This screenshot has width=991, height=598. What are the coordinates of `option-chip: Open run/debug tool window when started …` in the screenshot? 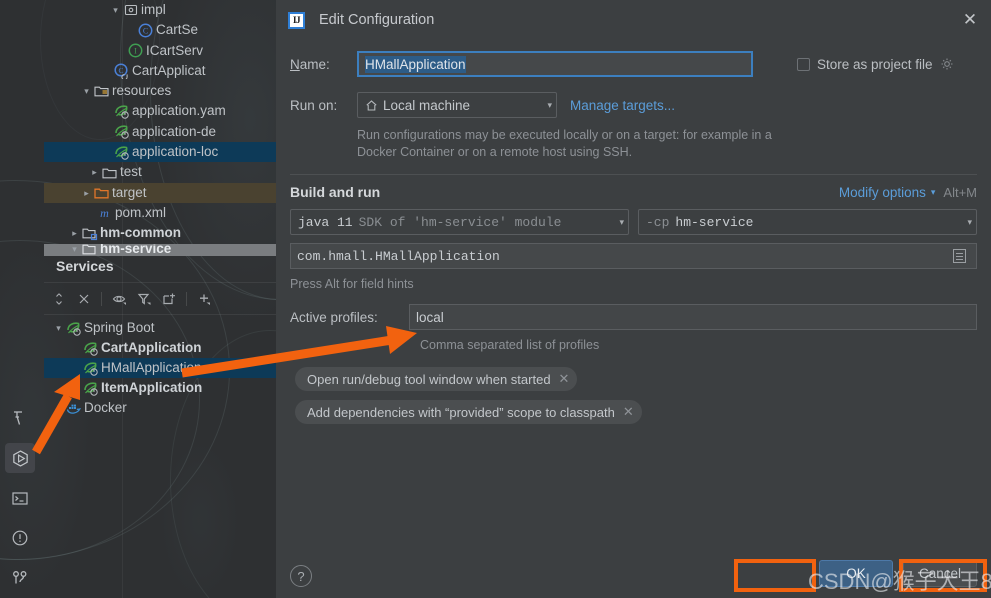 It's located at (436, 379).